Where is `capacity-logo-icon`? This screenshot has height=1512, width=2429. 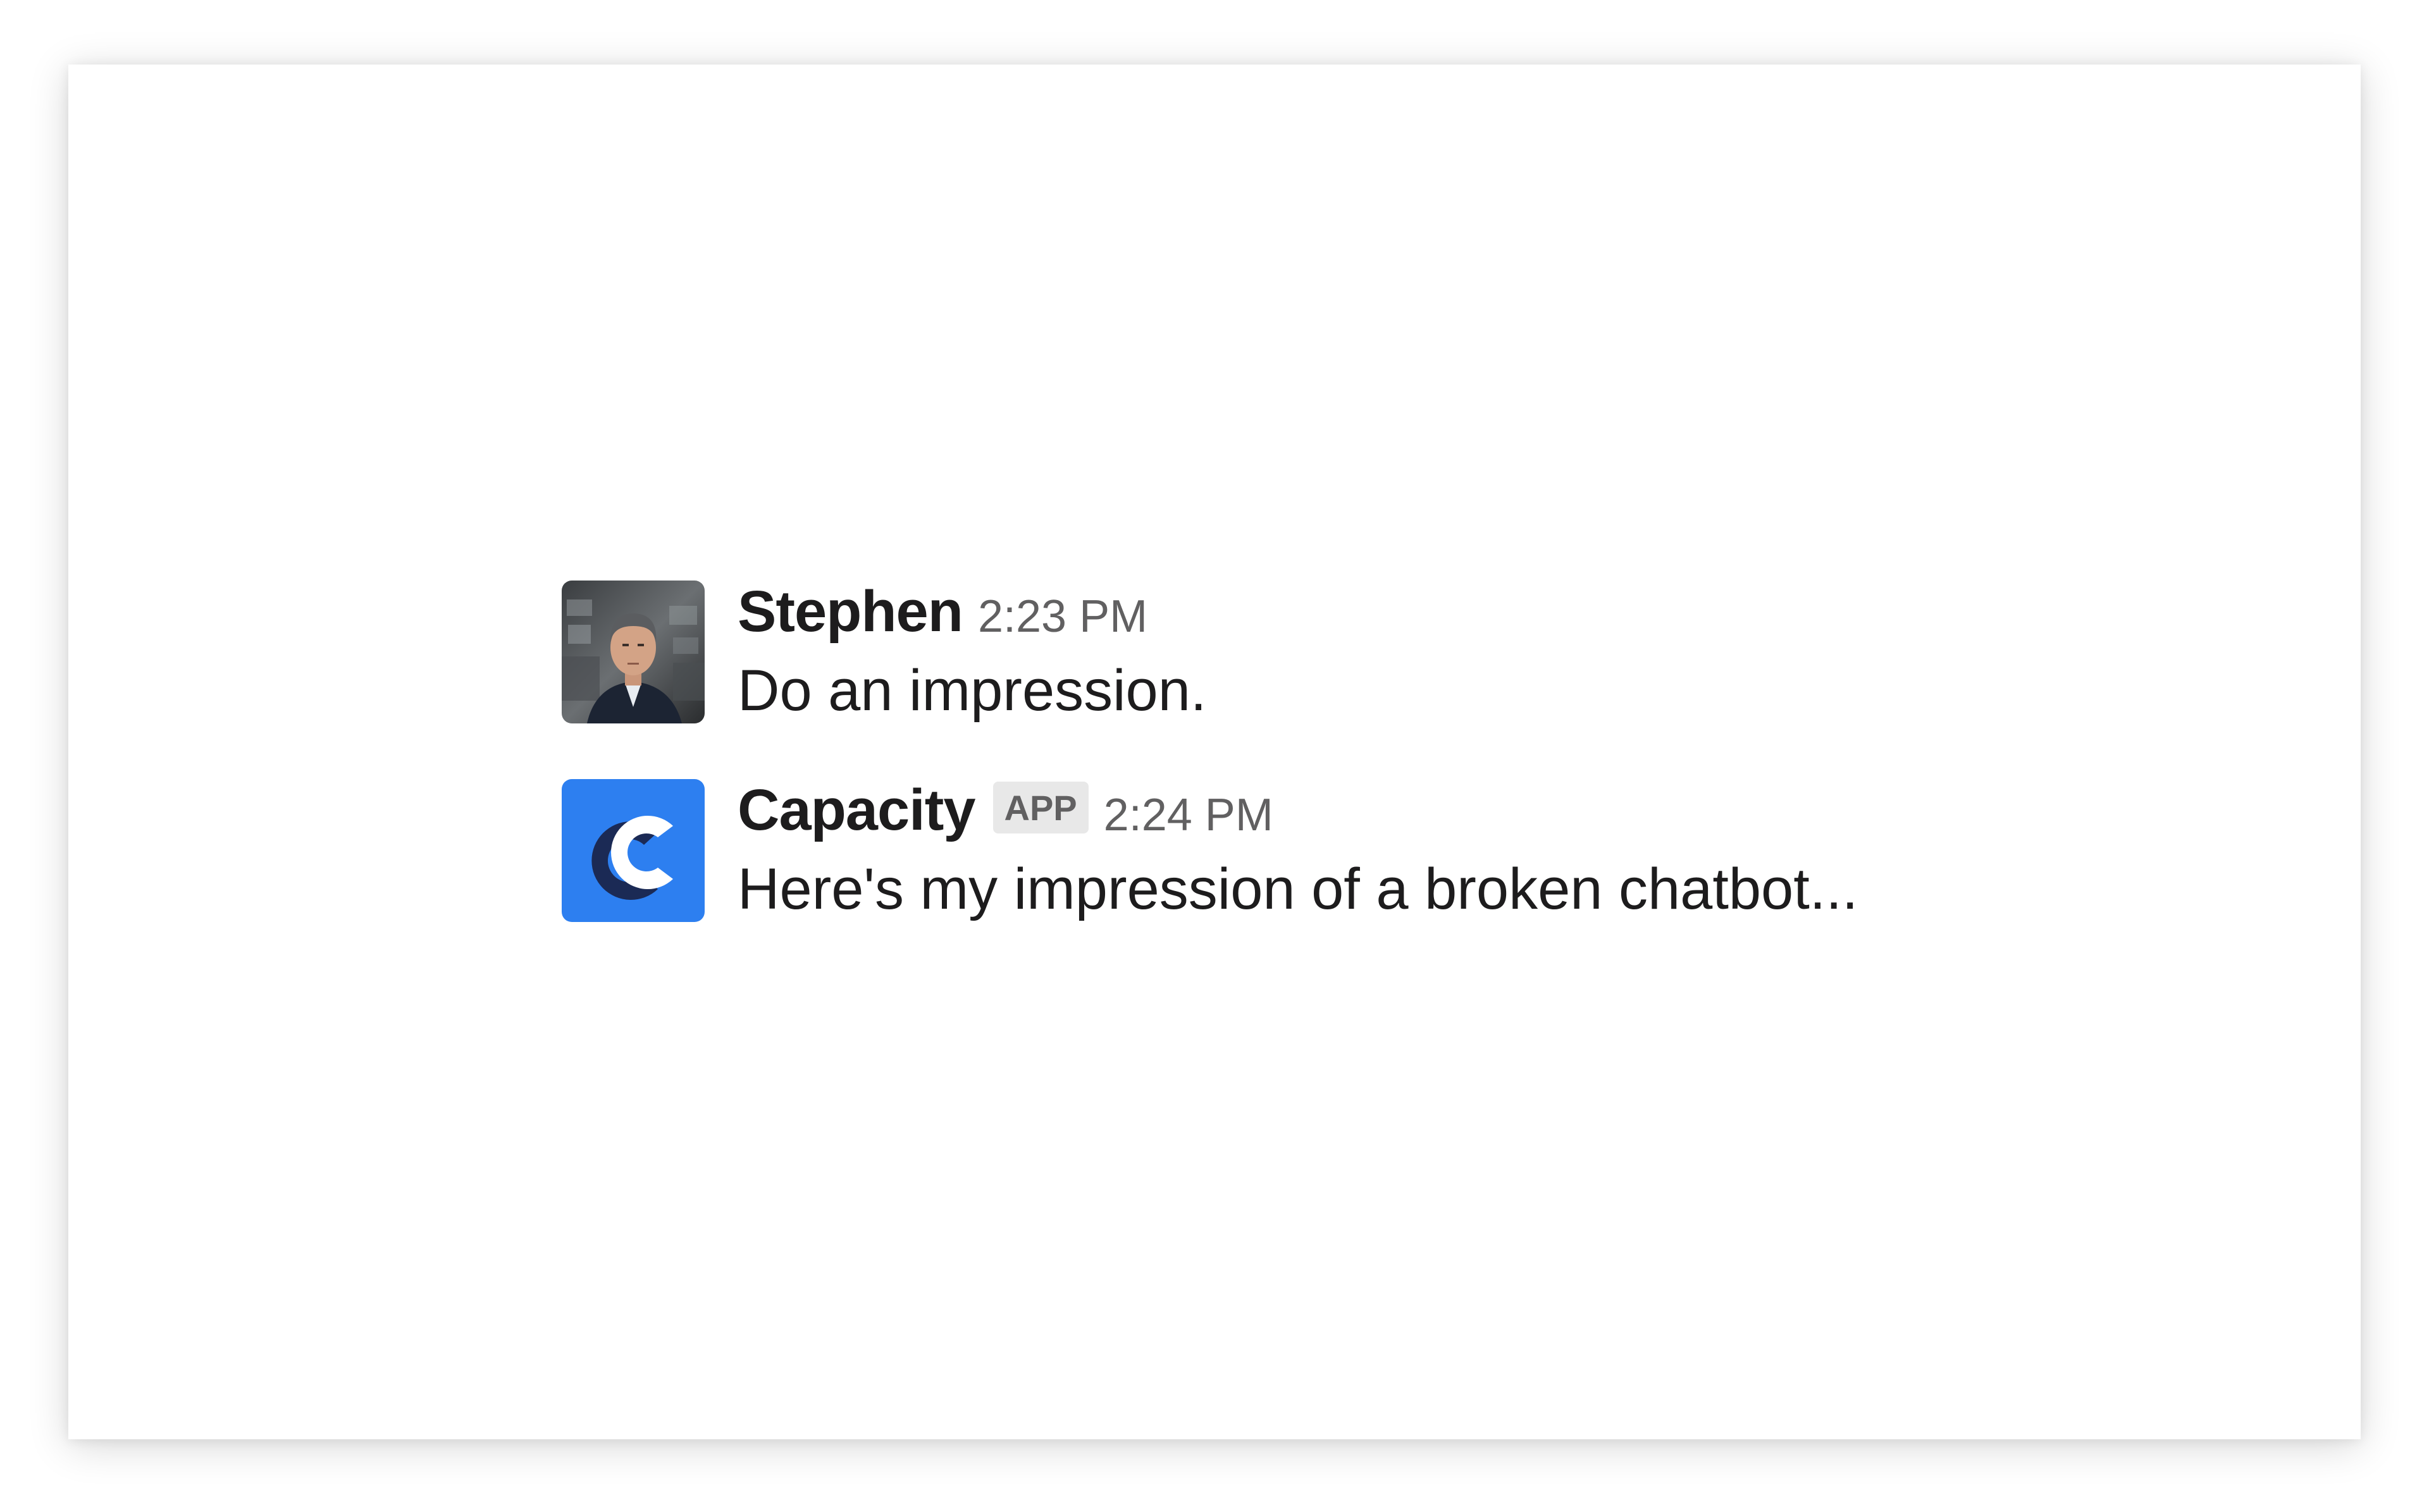 capacity-logo-icon is located at coordinates (634, 850).